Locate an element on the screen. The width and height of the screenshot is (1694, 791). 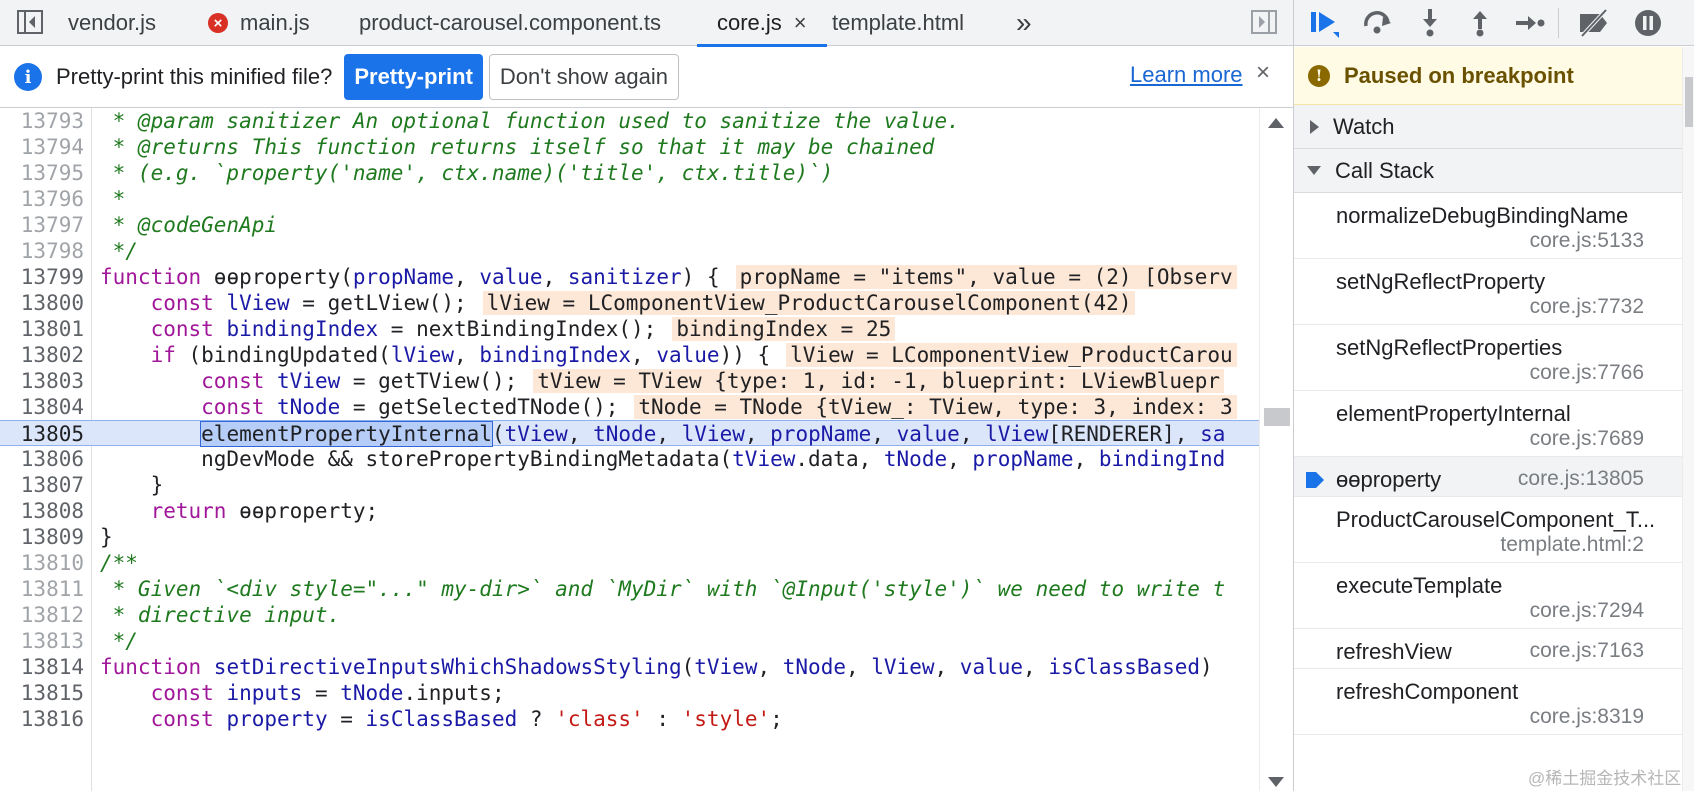
code-line: 13810 /** is located at coordinates (629, 563).